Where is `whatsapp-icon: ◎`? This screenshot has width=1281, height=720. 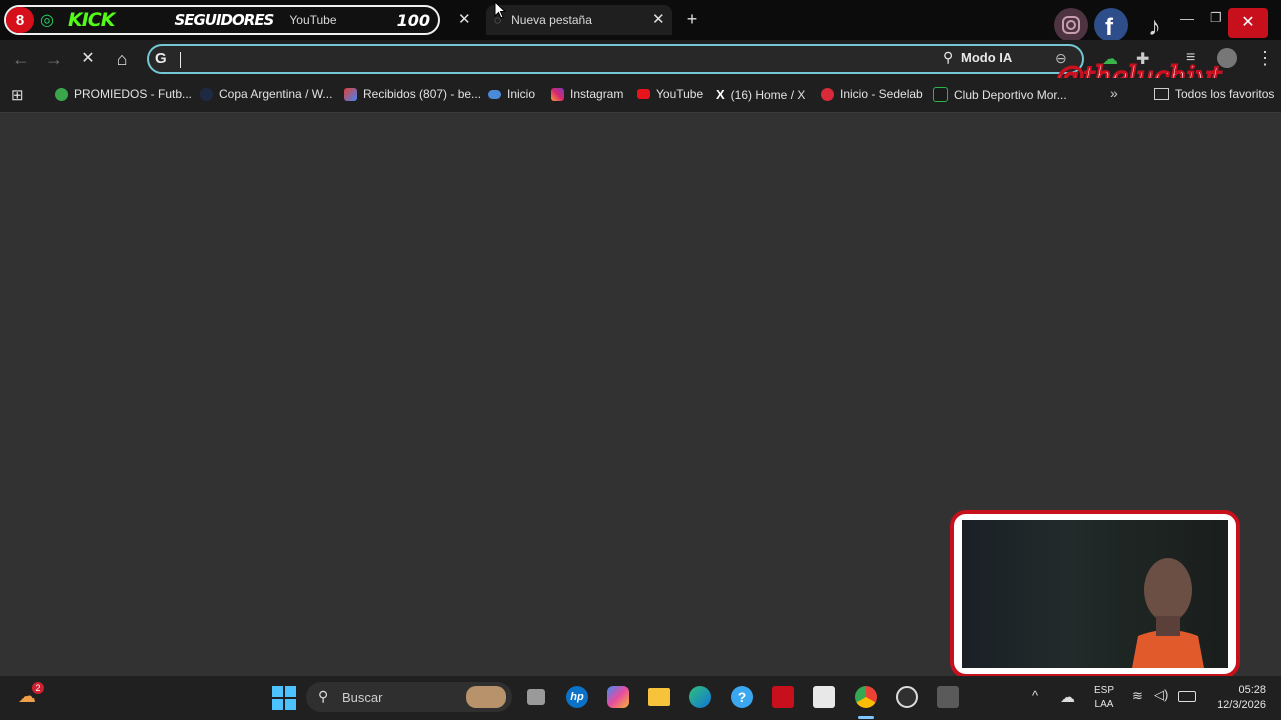 whatsapp-icon: ◎ is located at coordinates (47, 20).